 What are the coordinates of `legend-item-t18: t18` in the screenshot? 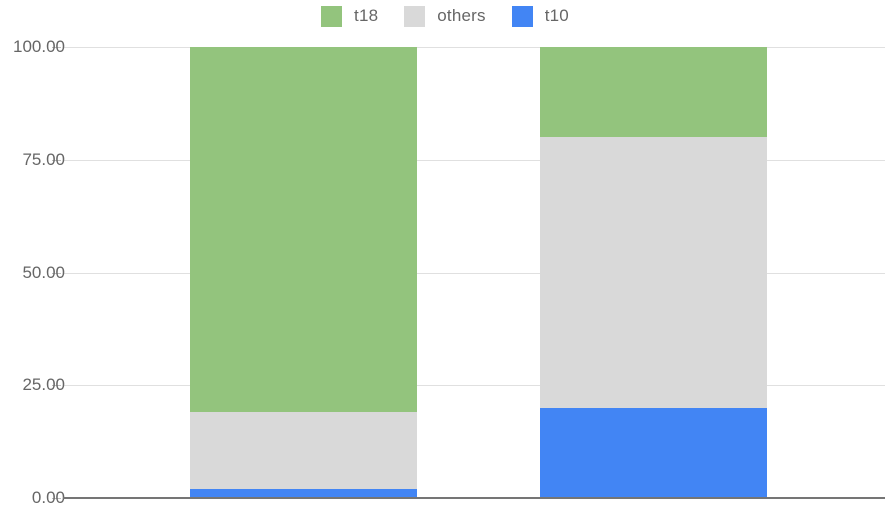 It's located at (350, 16).